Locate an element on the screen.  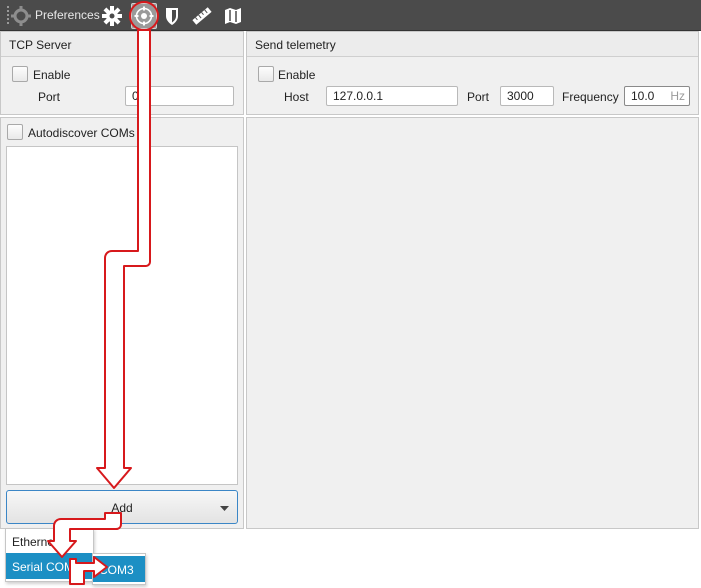
chevron-right-icon is located at coordinates (88, 565).